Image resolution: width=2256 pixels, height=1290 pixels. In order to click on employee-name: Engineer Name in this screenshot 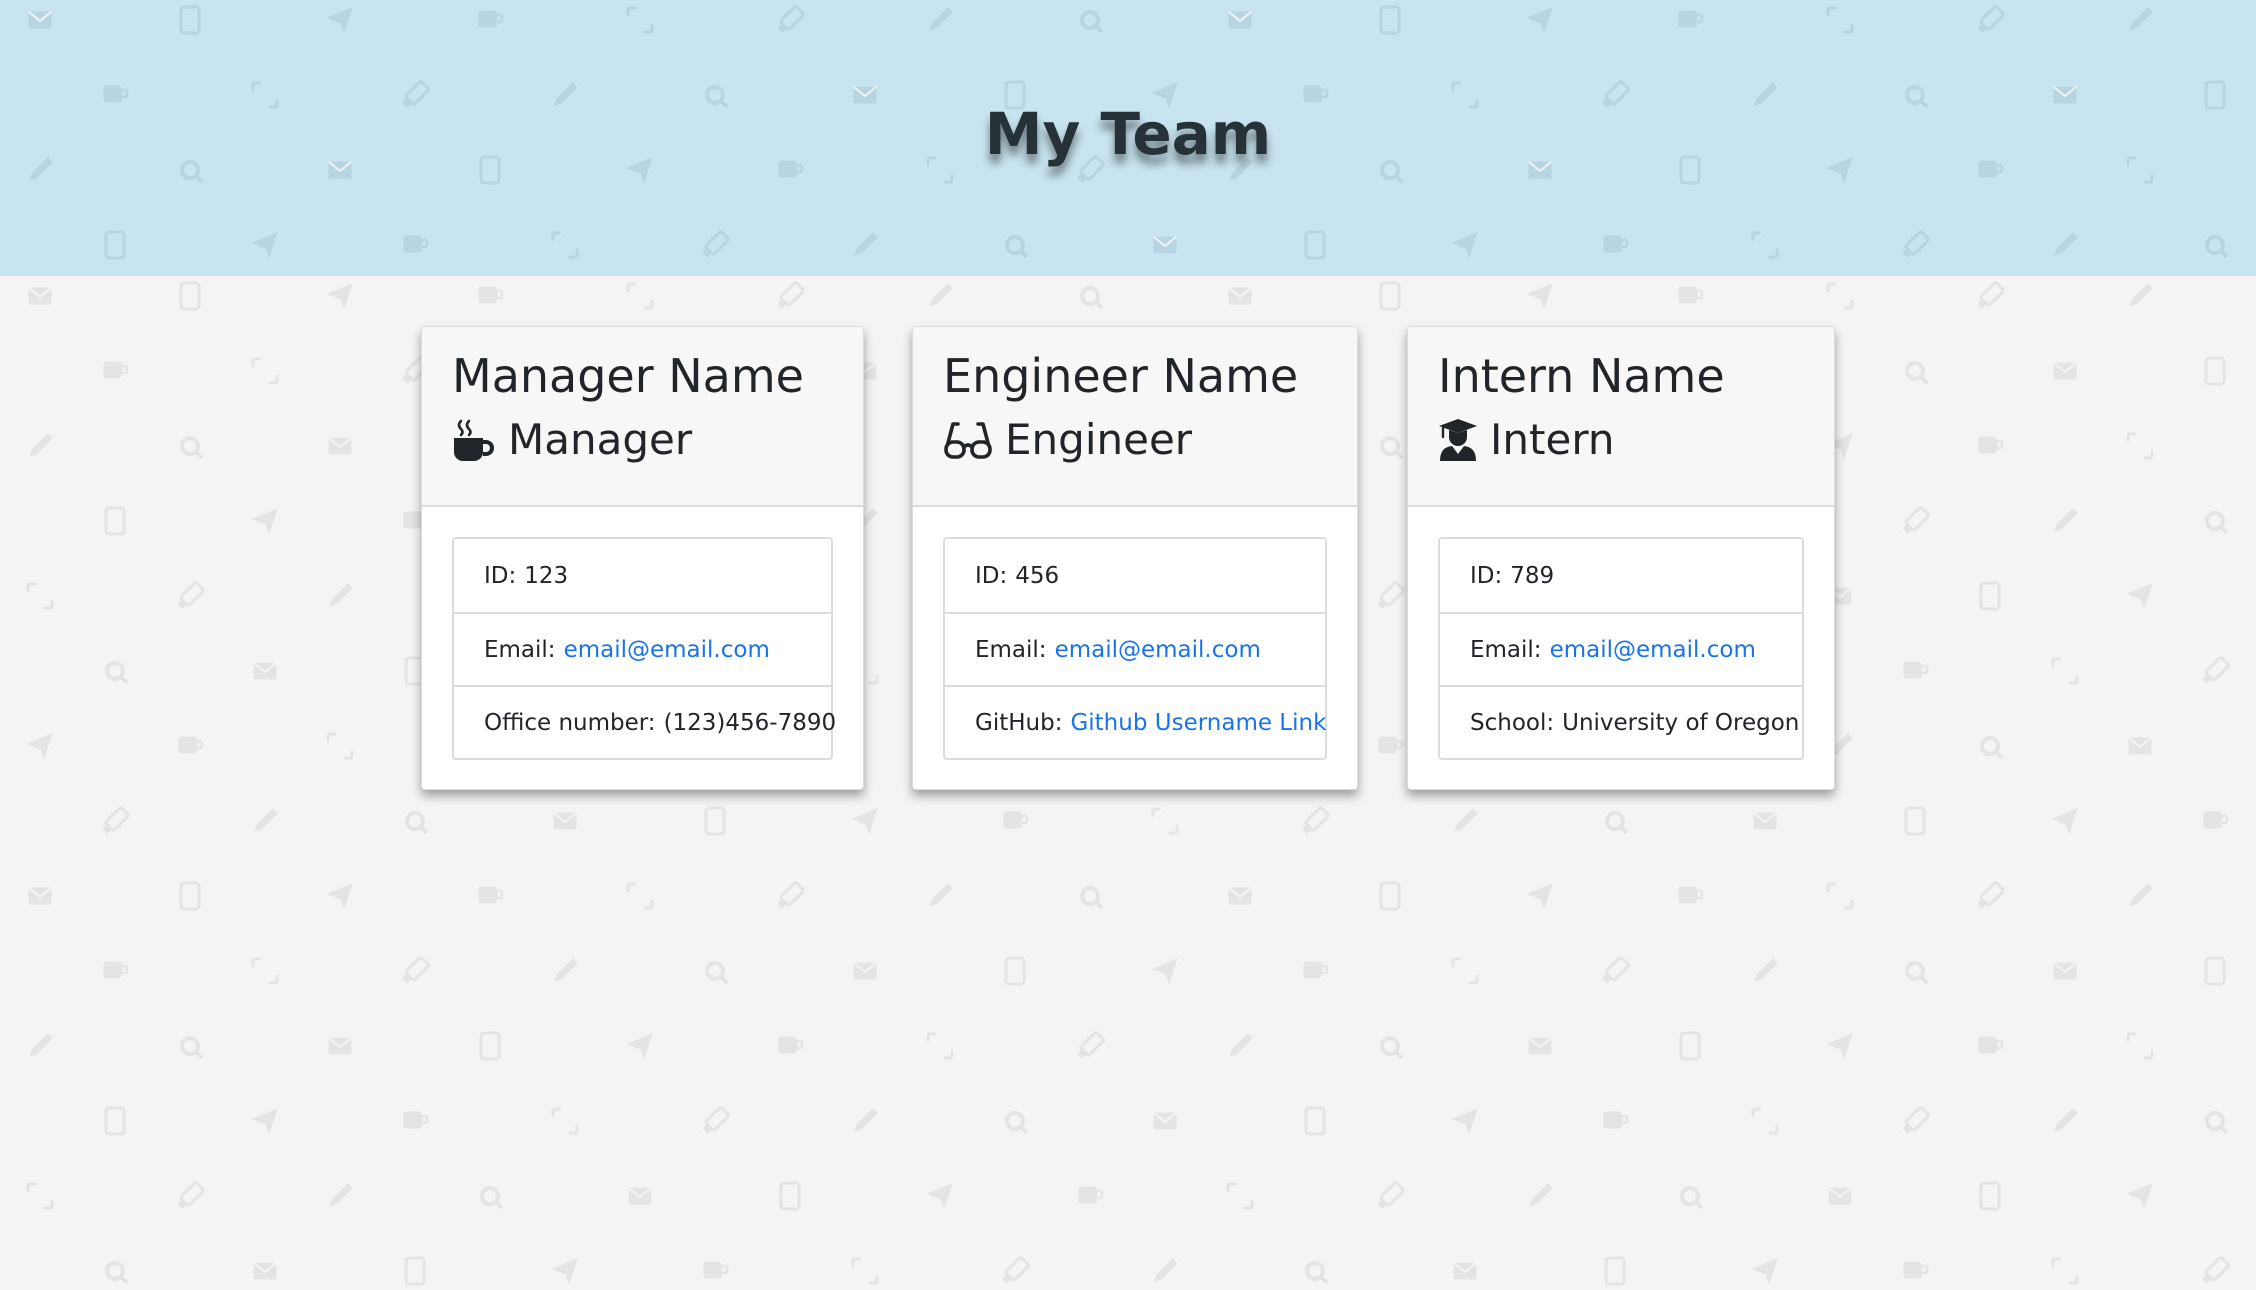, I will do `click(1121, 376)`.